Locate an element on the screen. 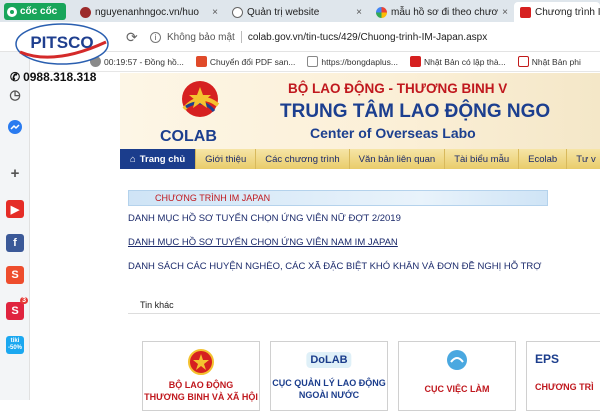 The height and width of the screenshot is (411, 600). menu-label: Trang chủ is located at coordinates (162, 159).